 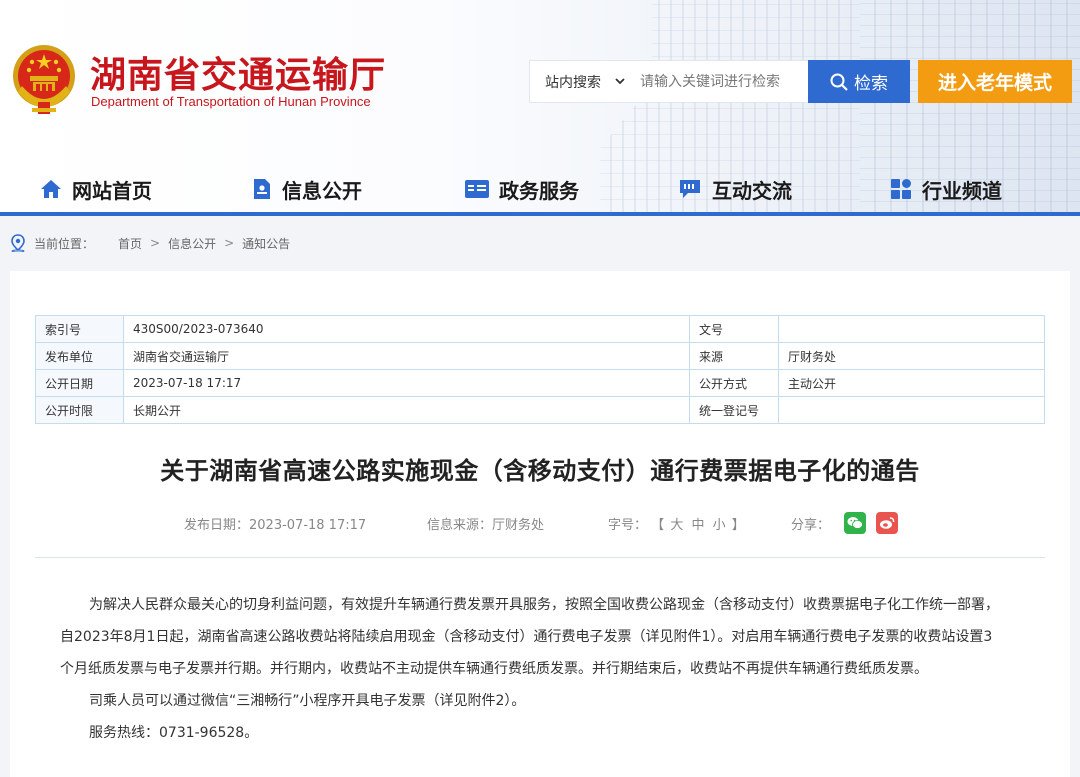 I want to click on meta-value: 厅财务处, so click(x=911, y=356).